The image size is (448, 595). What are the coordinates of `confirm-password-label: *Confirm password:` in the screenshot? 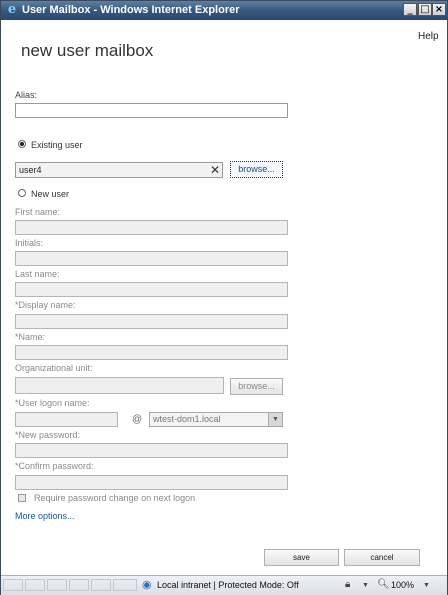 It's located at (54, 466).